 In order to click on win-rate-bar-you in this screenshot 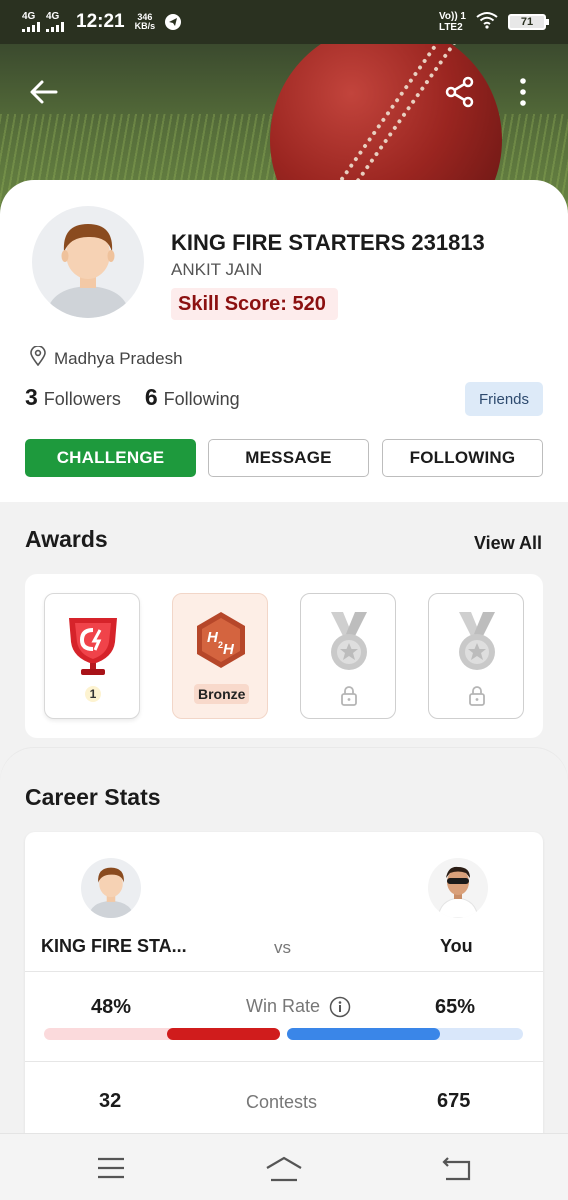, I will do `click(405, 1034)`.